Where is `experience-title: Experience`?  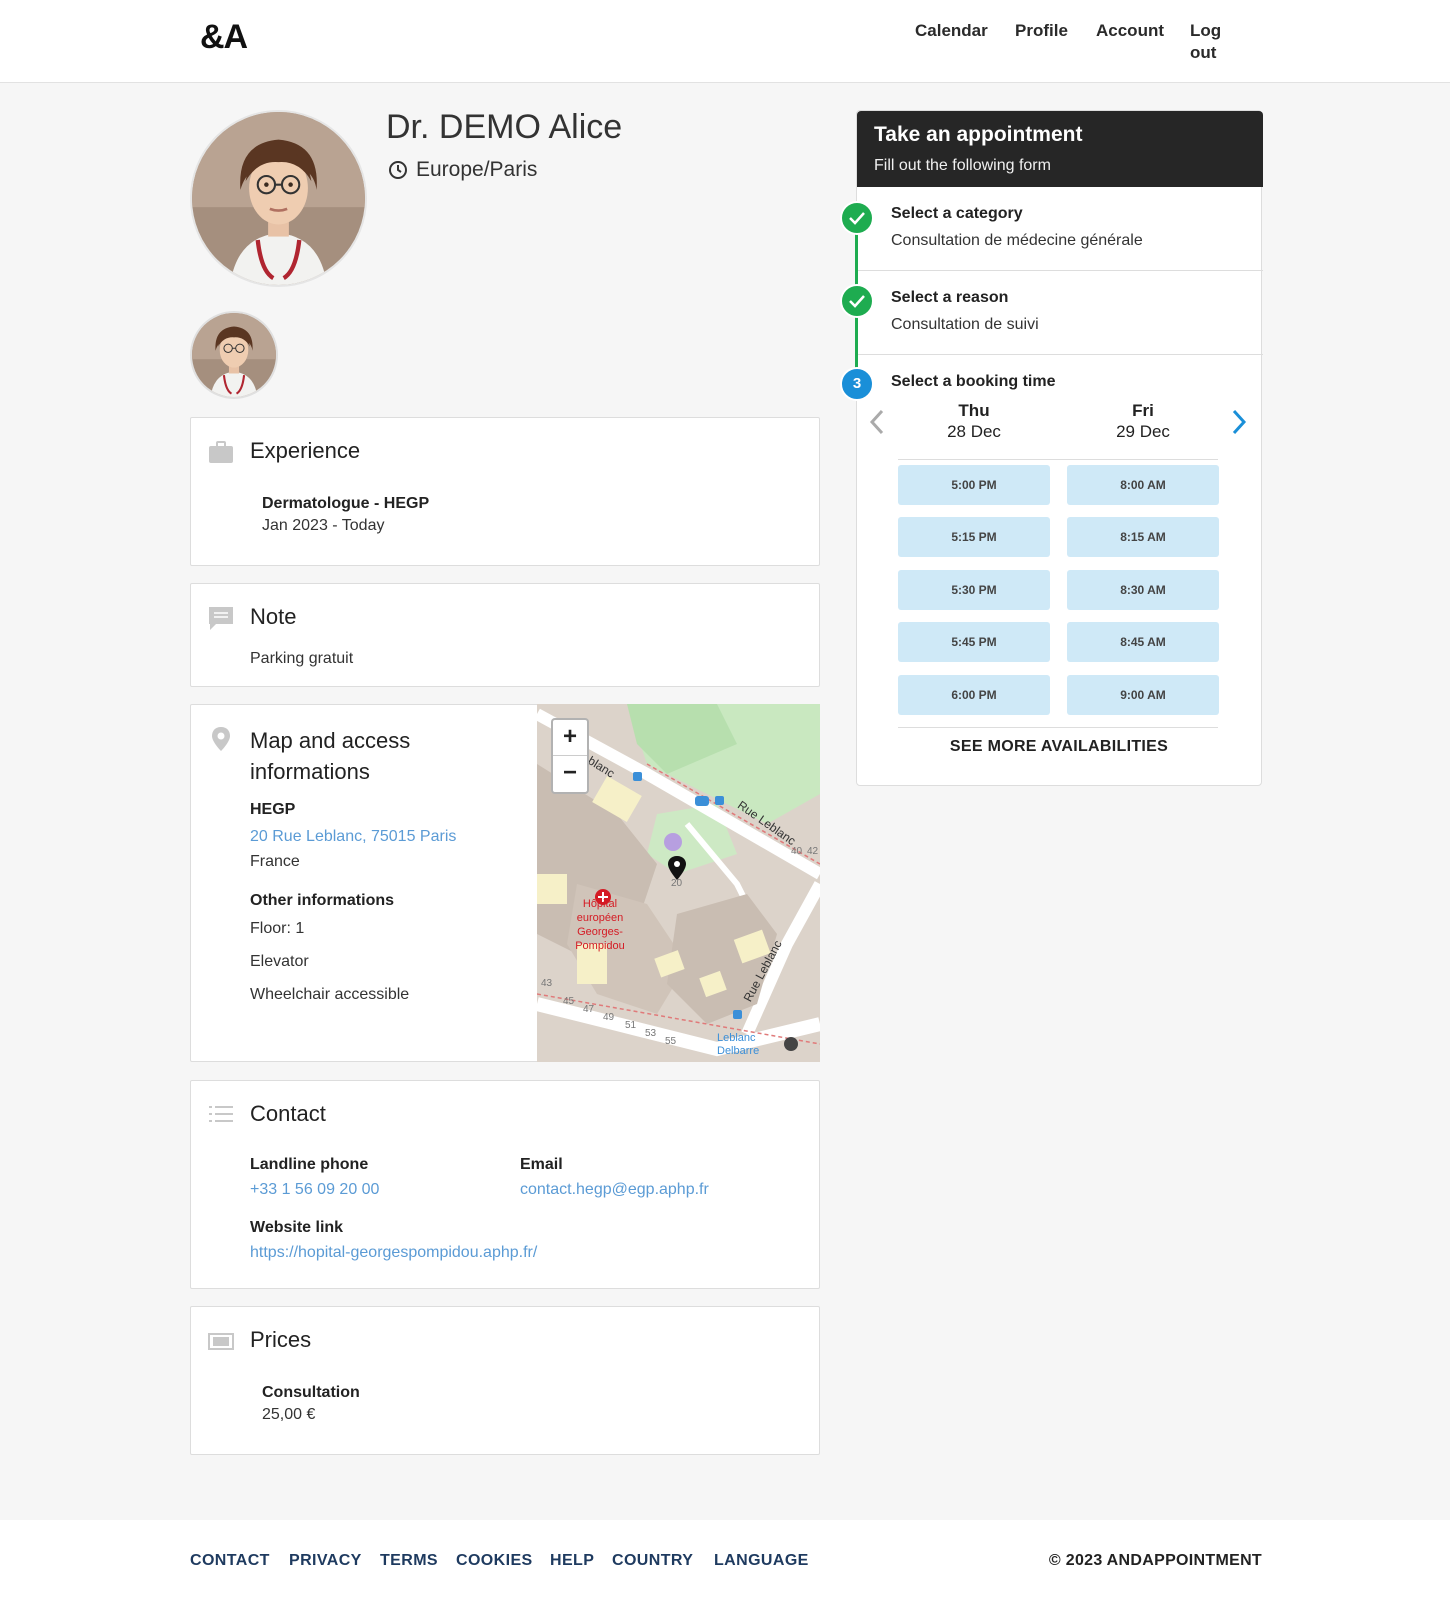 experience-title: Experience is located at coordinates (305, 450).